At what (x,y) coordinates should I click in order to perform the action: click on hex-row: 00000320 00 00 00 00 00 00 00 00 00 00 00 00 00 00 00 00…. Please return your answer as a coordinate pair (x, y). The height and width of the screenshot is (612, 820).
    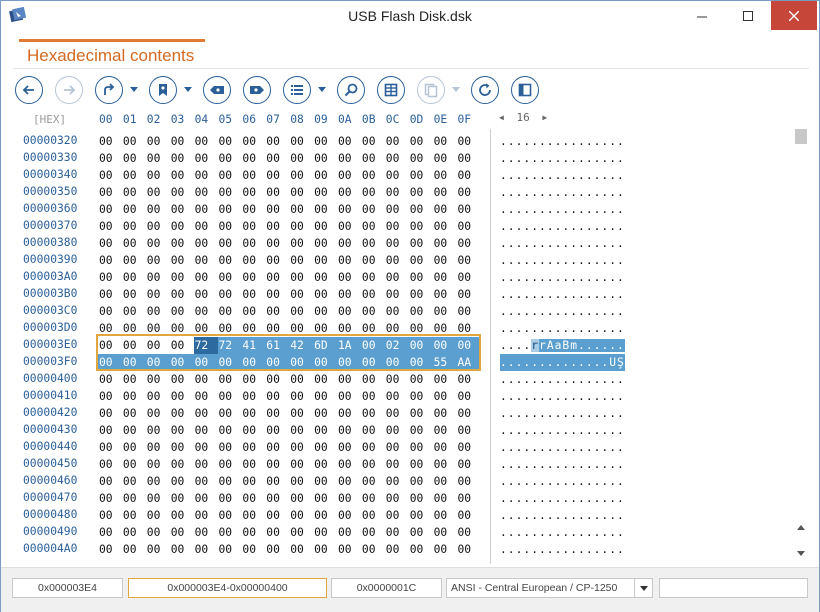
    Looking at the image, I should click on (403, 141).